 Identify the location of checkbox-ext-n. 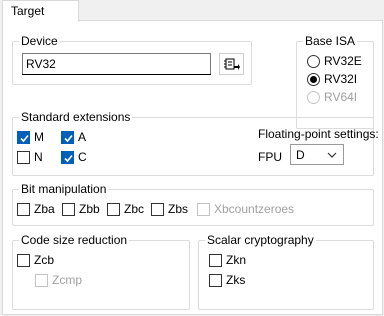
(23, 157).